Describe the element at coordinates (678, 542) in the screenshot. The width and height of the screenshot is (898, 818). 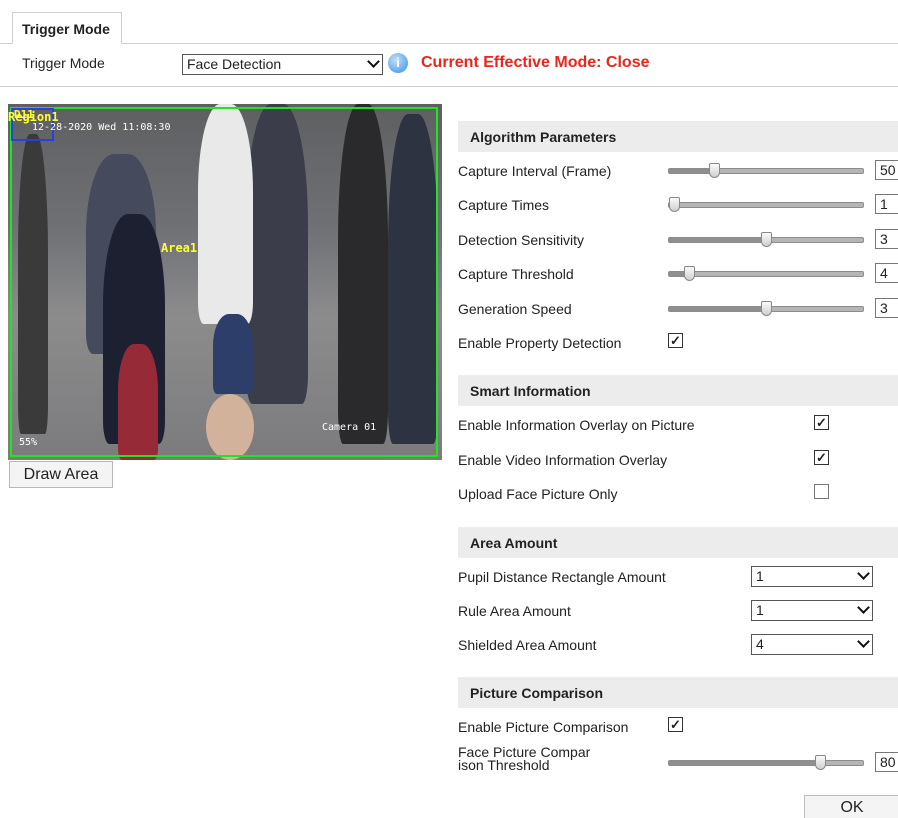
I see `area-amount-header: Area Amount` at that location.